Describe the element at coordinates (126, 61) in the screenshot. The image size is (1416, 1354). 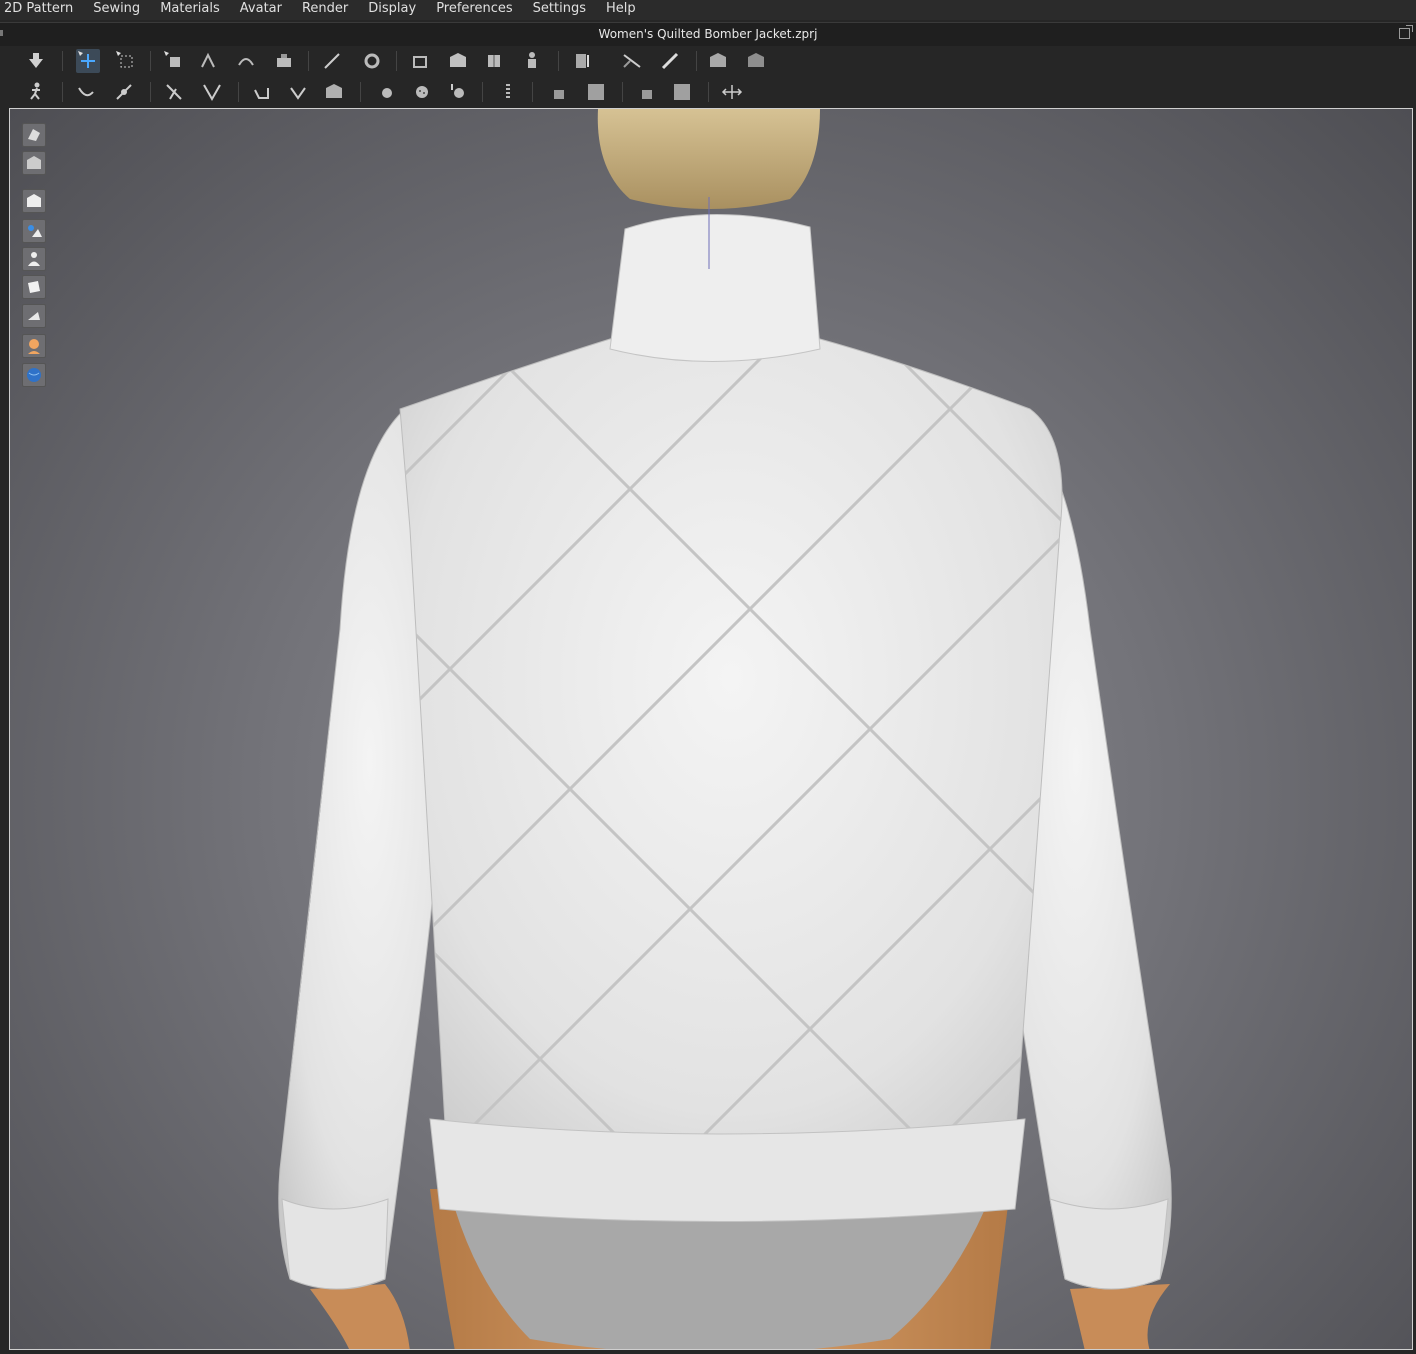
I see `select-mesh-icon` at that location.